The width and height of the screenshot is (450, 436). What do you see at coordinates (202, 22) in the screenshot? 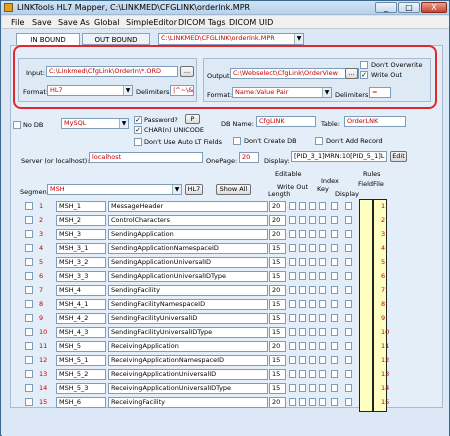
I see `menu-dicom-tags: DICOM Tags` at bounding box center [202, 22].